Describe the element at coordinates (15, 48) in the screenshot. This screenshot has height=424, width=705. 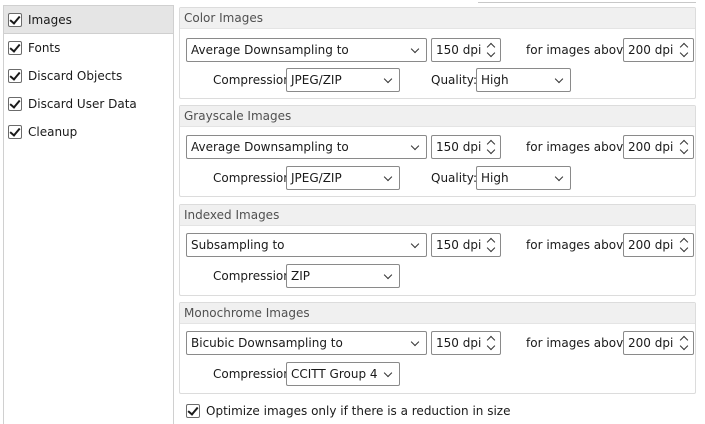
I see `fonts-checkbox` at that location.